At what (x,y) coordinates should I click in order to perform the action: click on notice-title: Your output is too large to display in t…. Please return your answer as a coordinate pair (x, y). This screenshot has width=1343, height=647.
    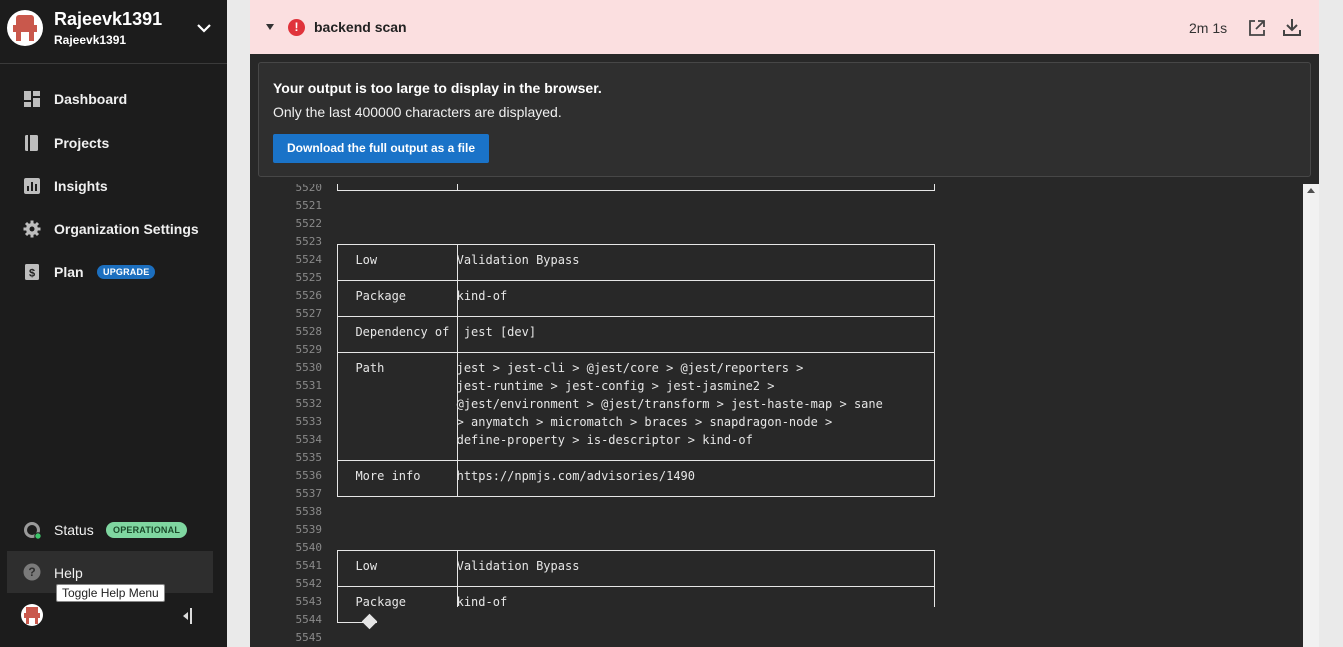
    Looking at the image, I should click on (437, 88).